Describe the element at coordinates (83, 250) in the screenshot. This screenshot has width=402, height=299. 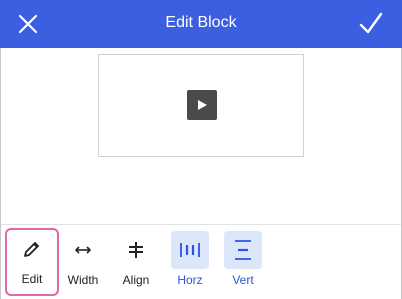
I see `horizontal-arrows-icon` at that location.